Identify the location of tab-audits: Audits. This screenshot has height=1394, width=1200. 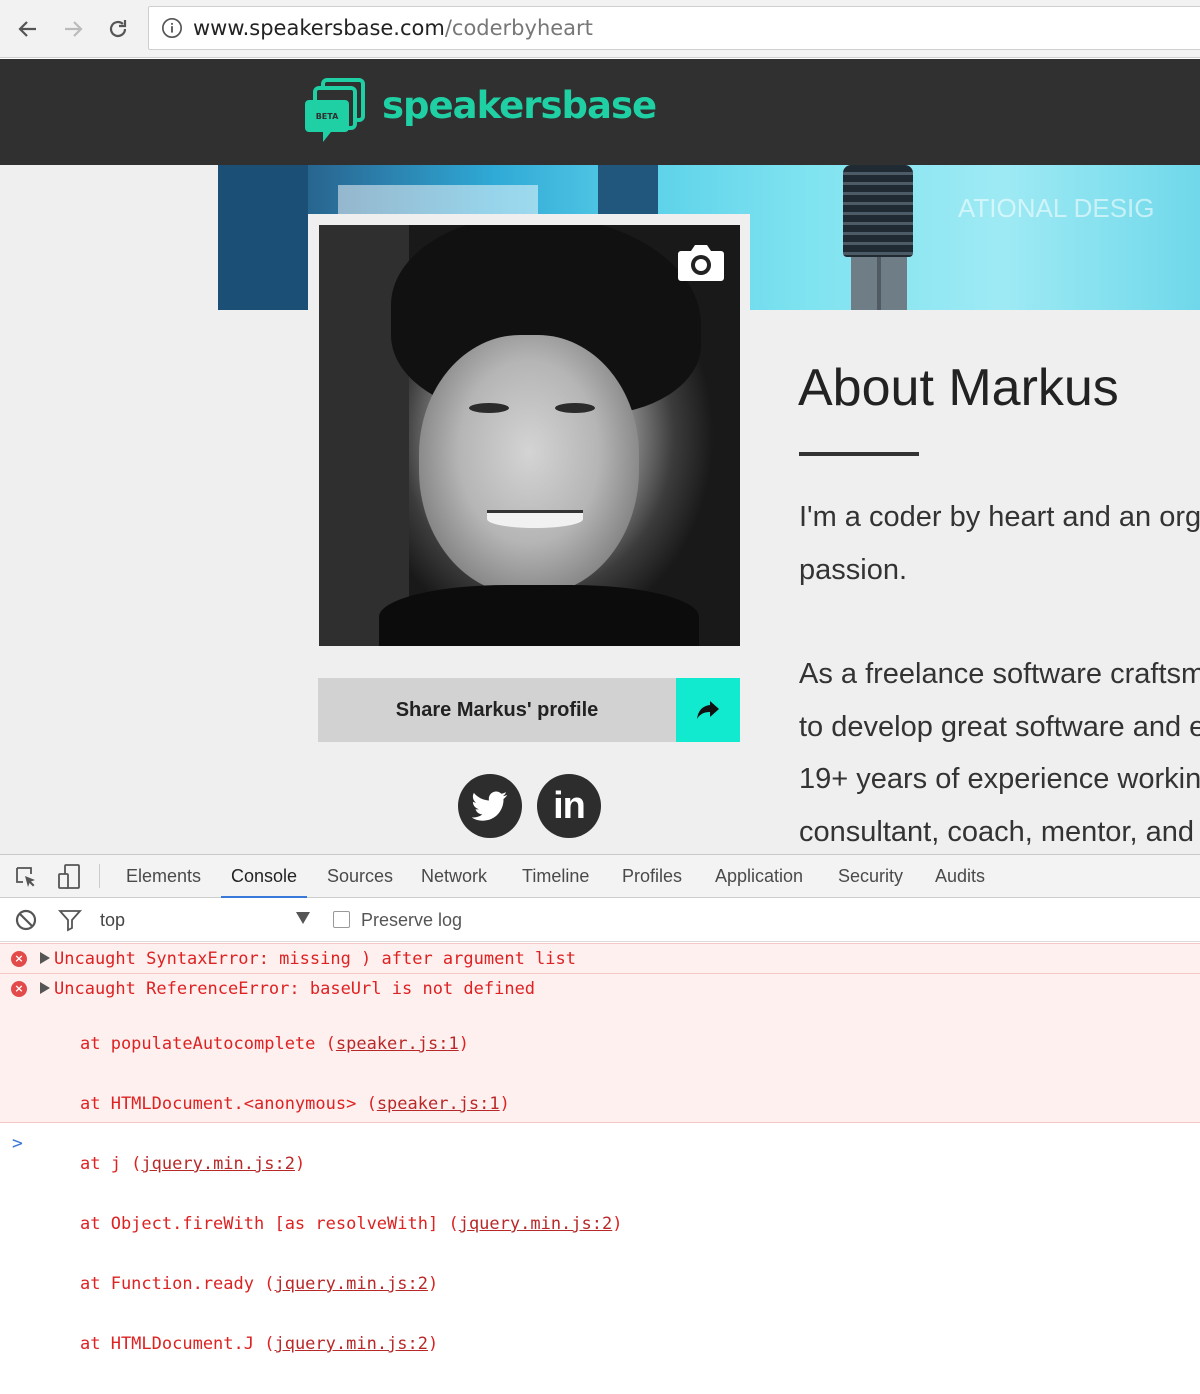
(960, 876).